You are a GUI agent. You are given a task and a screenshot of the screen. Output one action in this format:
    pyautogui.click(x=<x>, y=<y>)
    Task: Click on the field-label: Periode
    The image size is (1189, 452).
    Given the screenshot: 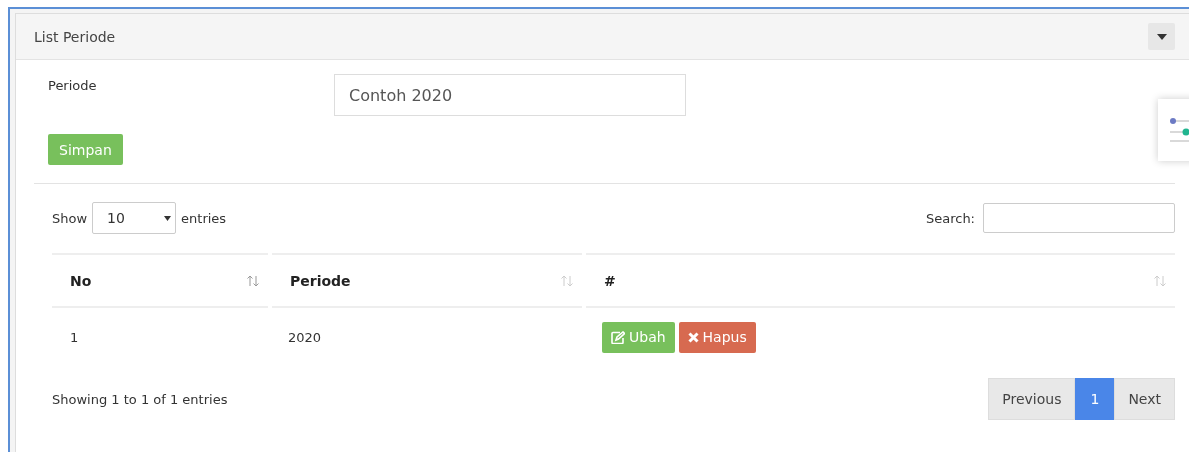 What is the action you would take?
    pyautogui.click(x=73, y=85)
    